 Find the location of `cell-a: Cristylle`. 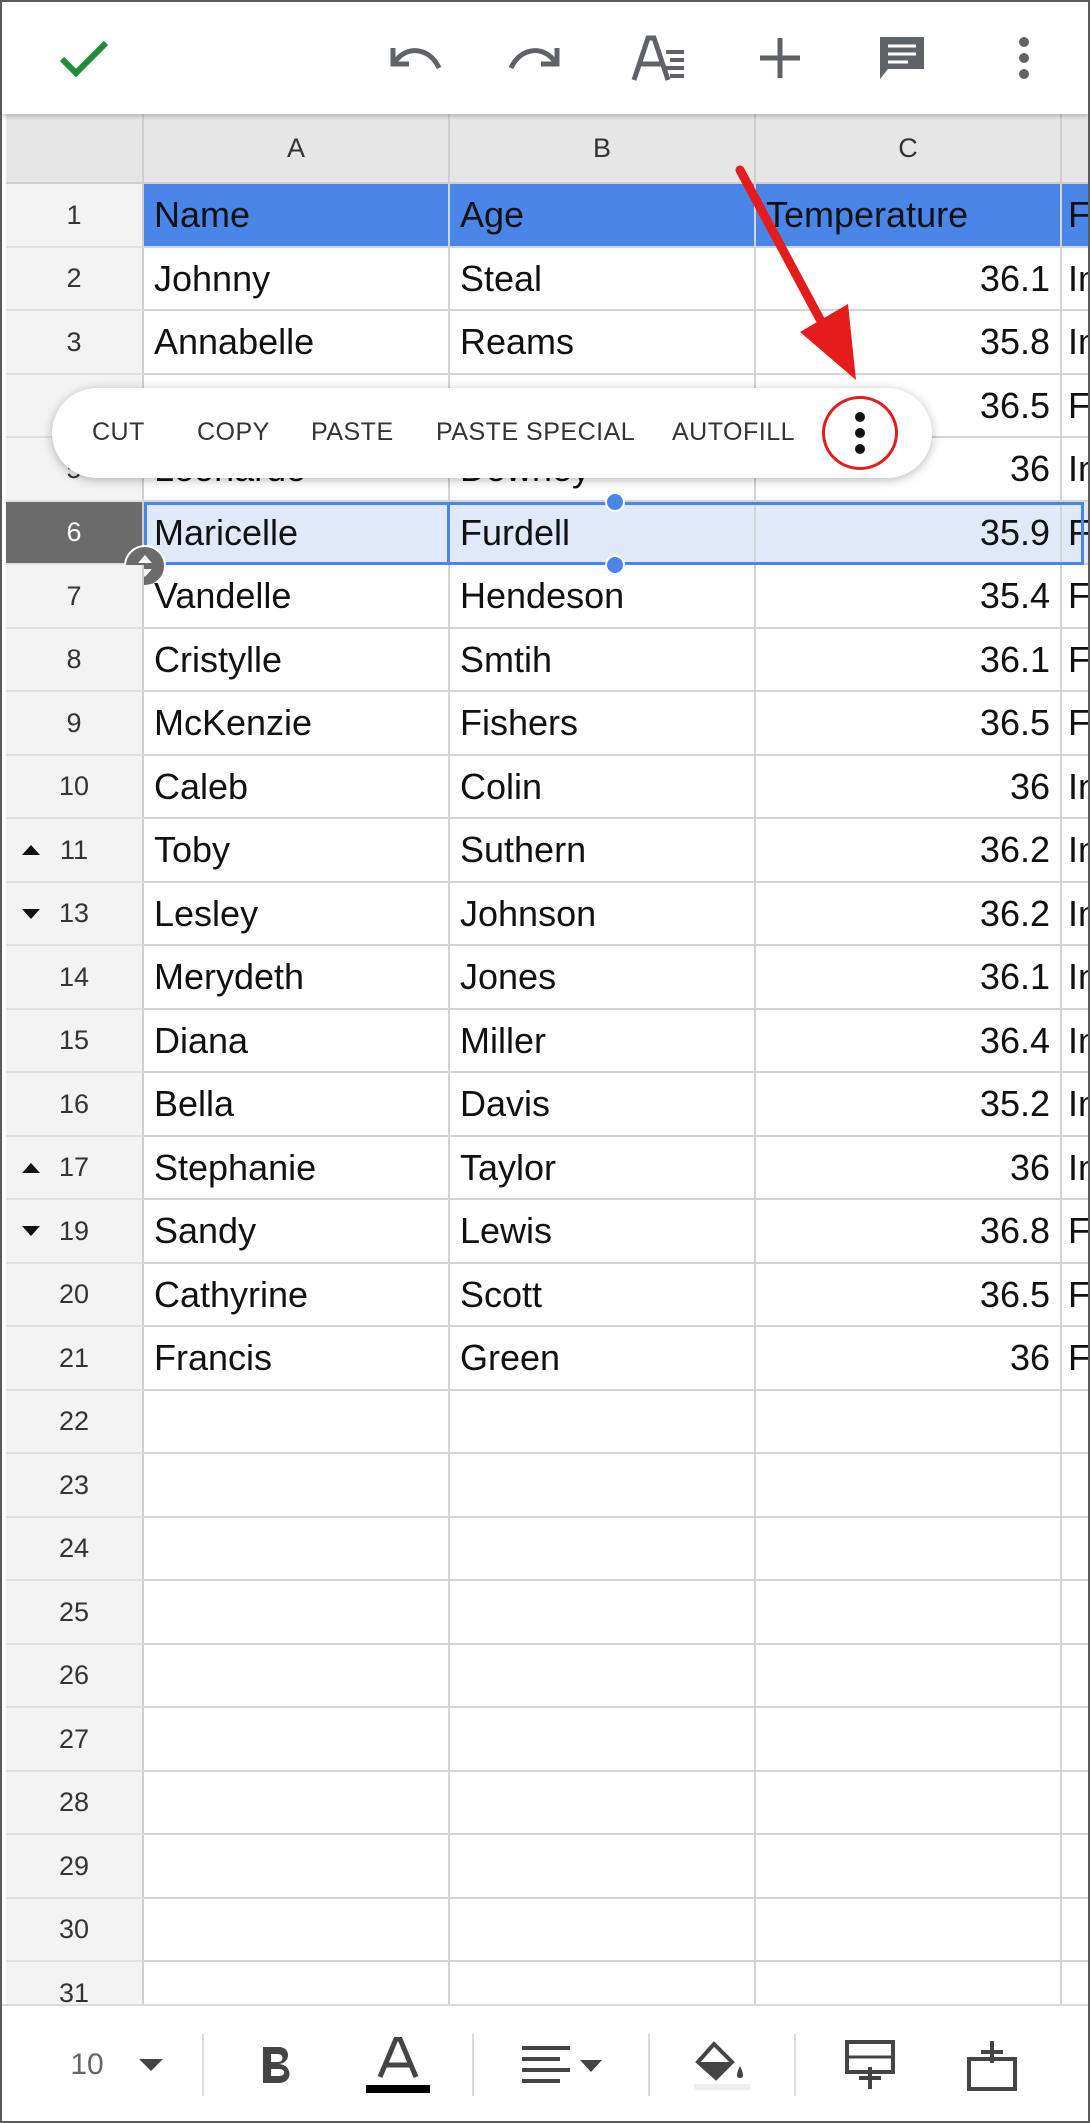

cell-a: Cristylle is located at coordinates (297, 660).